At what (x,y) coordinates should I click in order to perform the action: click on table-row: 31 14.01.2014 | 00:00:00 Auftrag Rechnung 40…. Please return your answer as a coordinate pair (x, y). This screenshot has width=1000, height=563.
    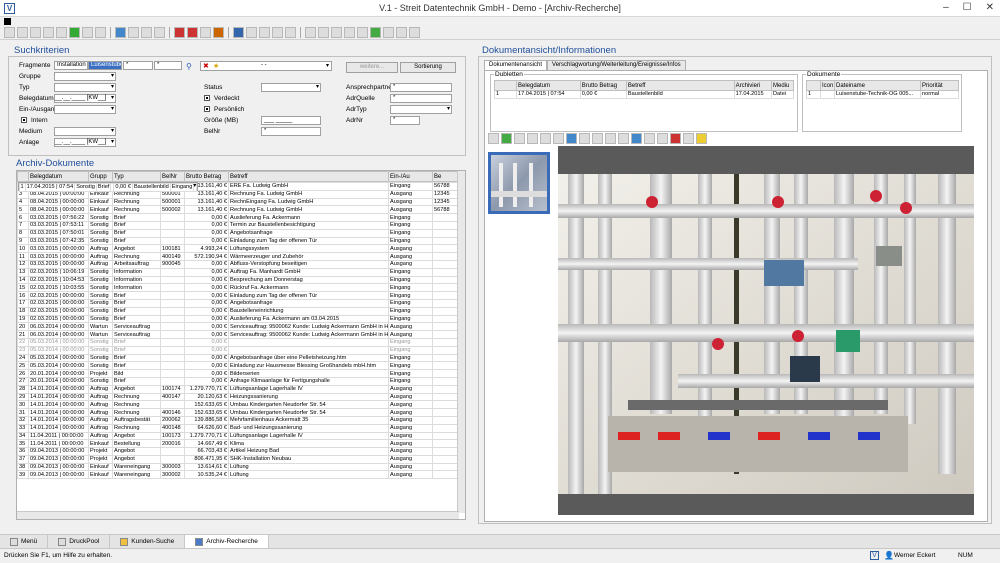
    Looking at the image, I should click on (238, 412).